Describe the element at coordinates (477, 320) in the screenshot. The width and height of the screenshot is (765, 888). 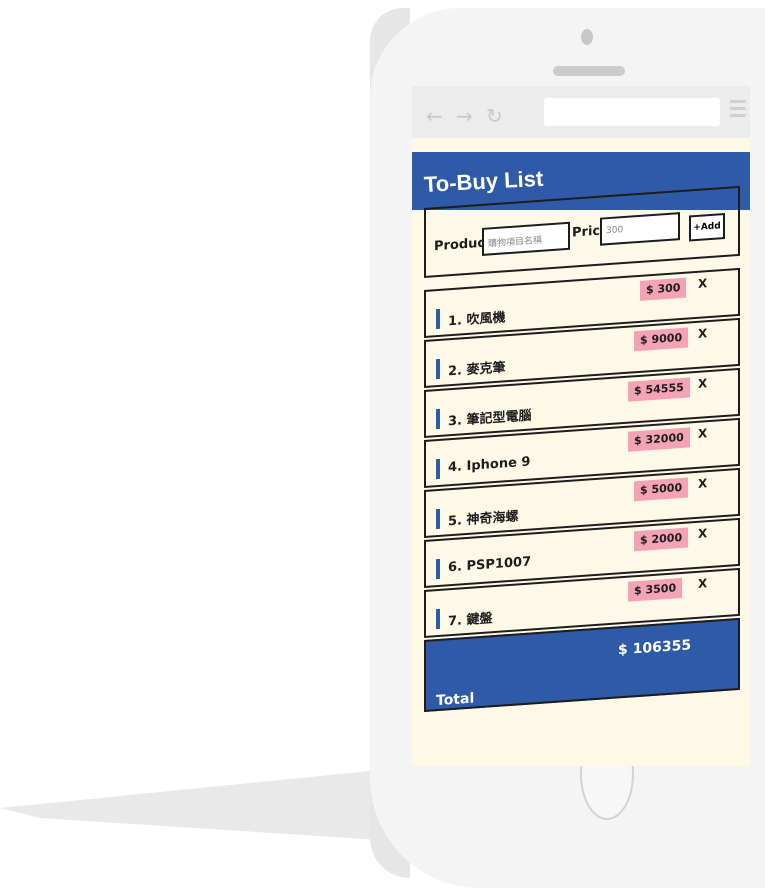
I see `item-name: 1. 吹風機` at that location.